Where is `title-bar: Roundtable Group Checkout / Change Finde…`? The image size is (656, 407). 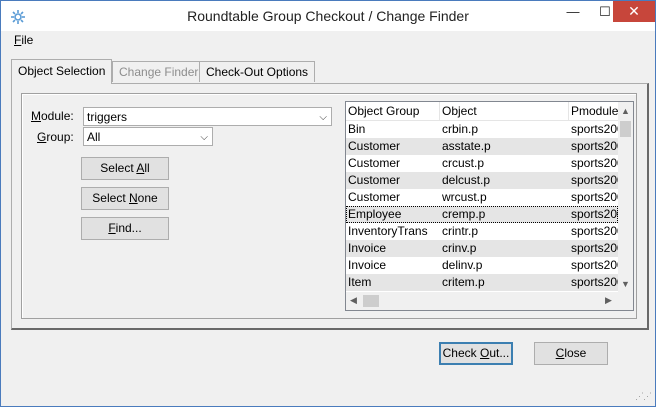 title-bar: Roundtable Group Checkout / Change Finde… is located at coordinates (328, 16).